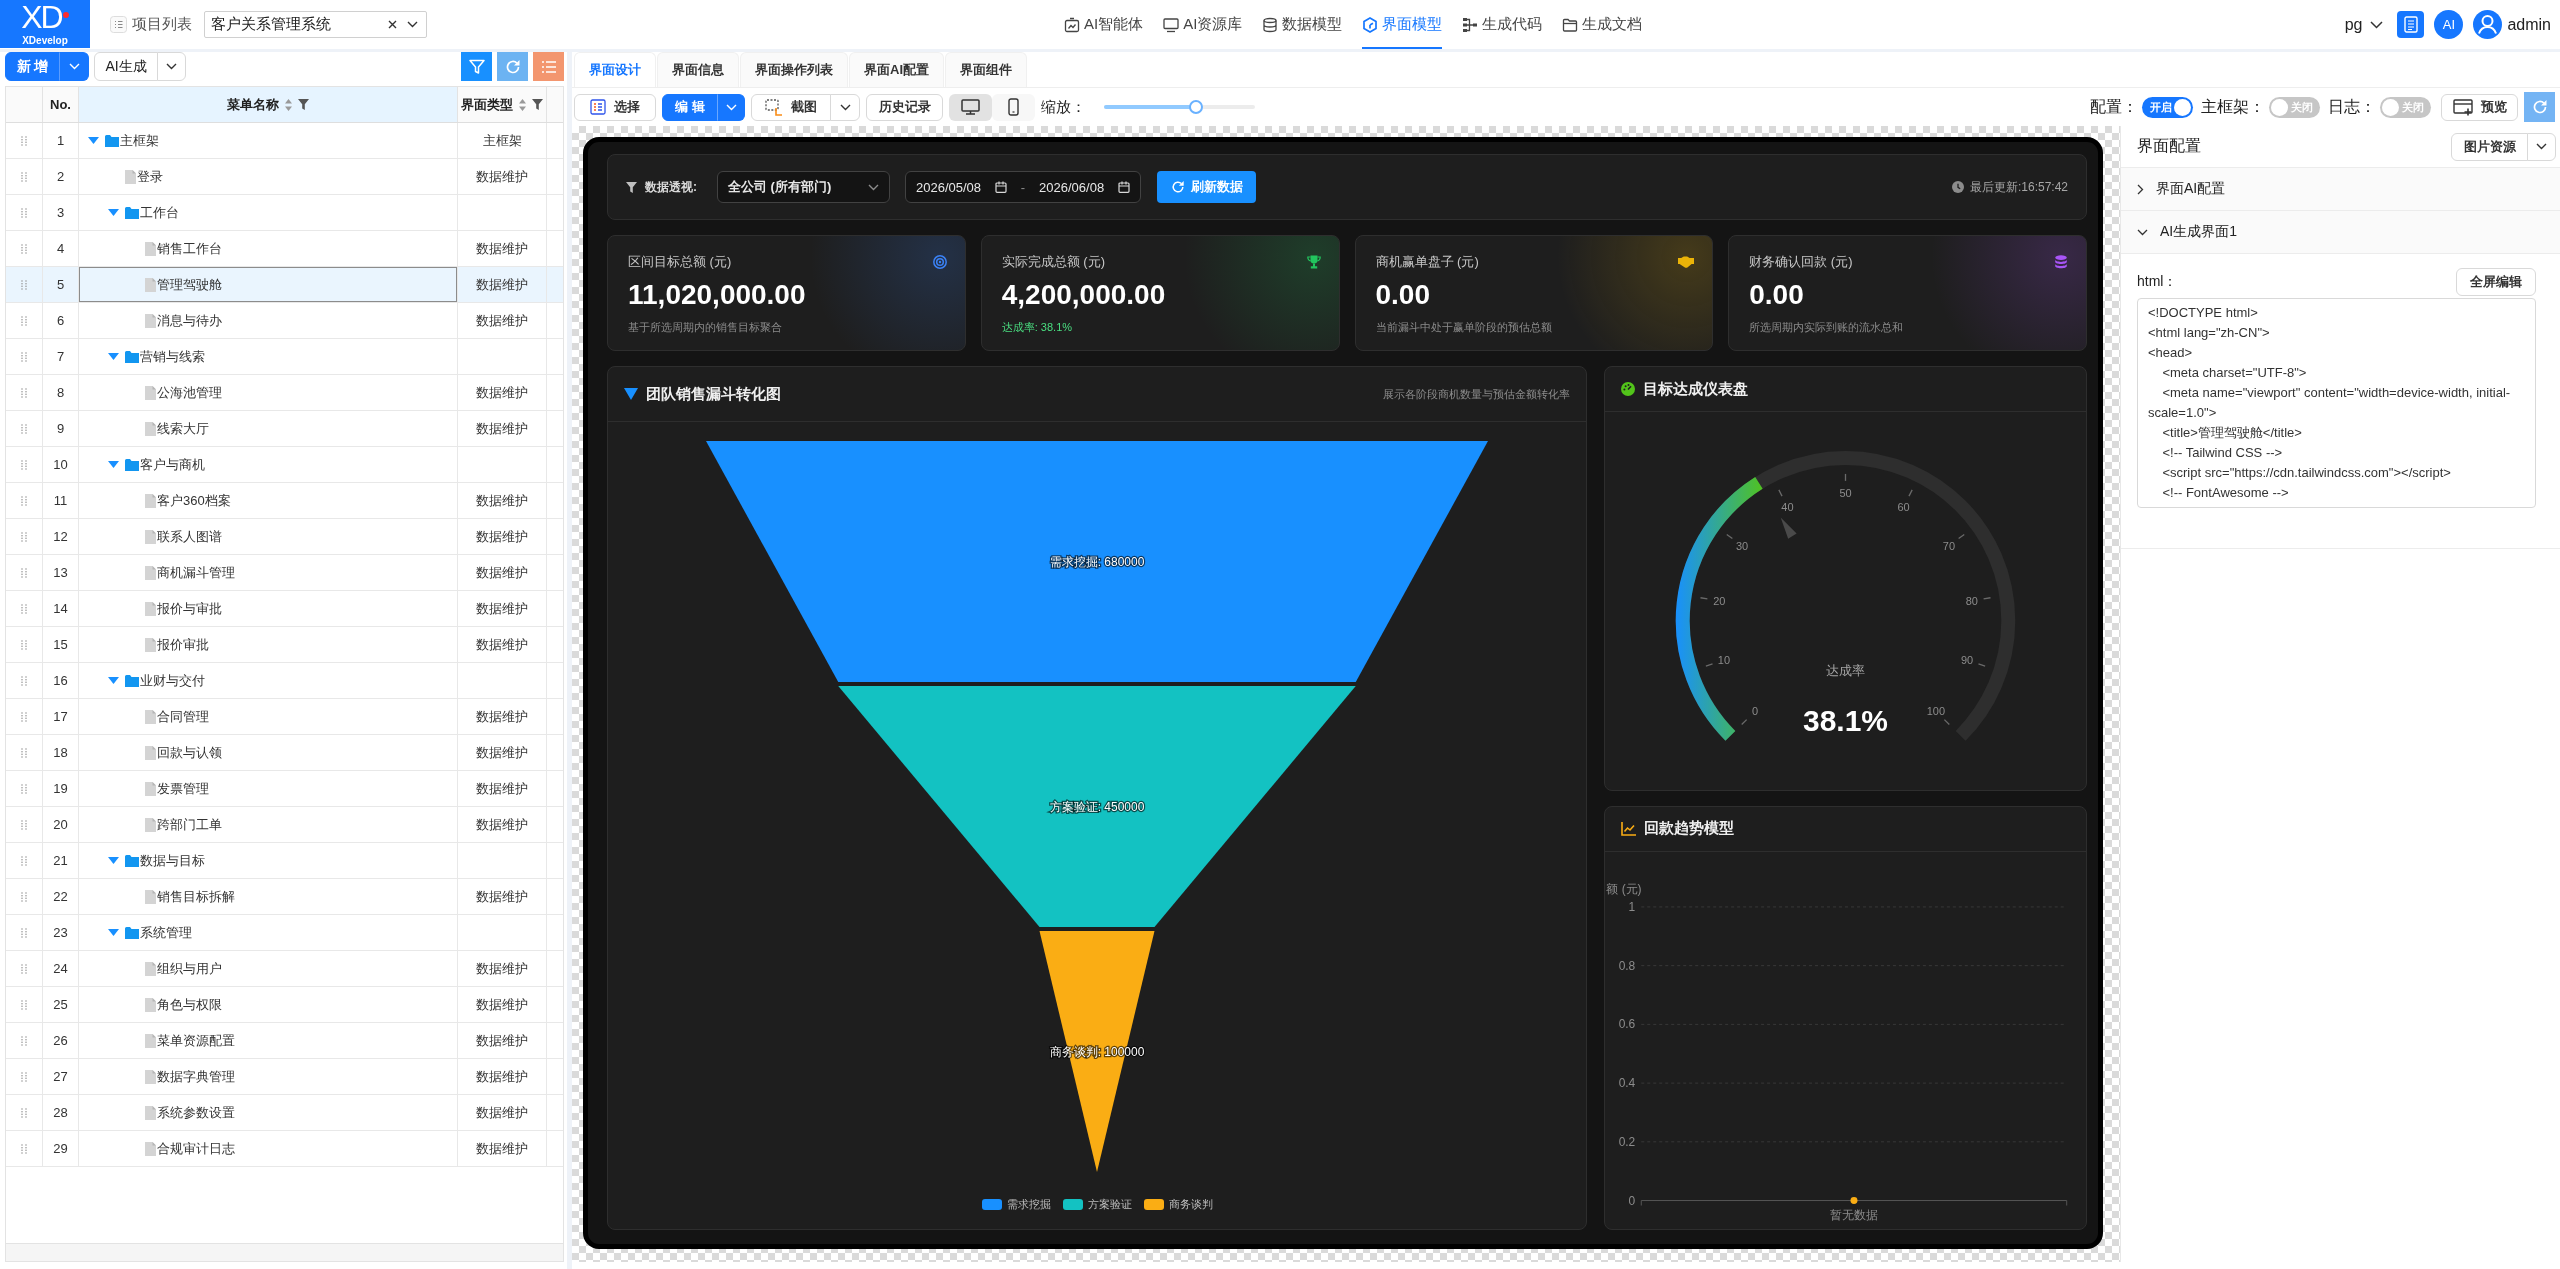 The width and height of the screenshot is (2560, 1269). What do you see at coordinates (690, 107) in the screenshot?
I see `edit-button: 编 辑` at bounding box center [690, 107].